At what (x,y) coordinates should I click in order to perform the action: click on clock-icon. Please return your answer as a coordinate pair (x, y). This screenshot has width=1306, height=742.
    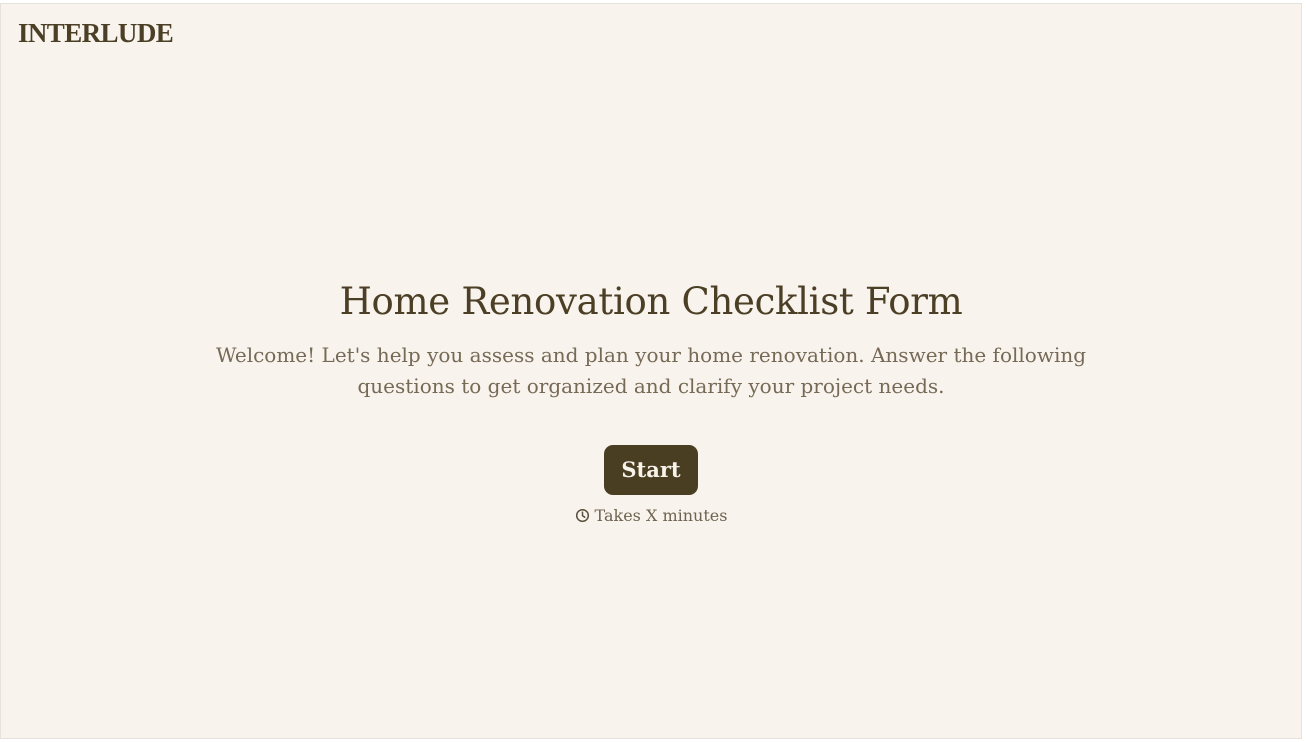
    Looking at the image, I should click on (582, 515).